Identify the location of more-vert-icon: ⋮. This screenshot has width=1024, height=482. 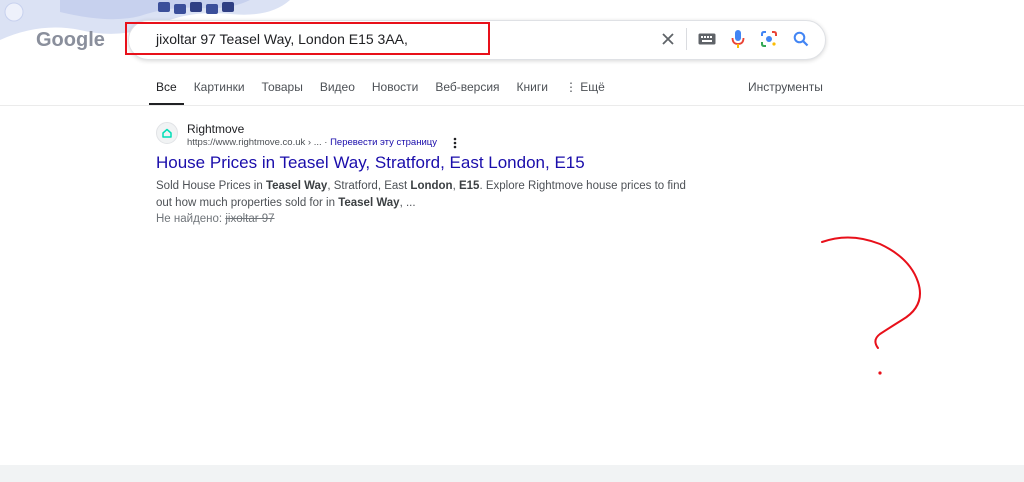
(572, 87).